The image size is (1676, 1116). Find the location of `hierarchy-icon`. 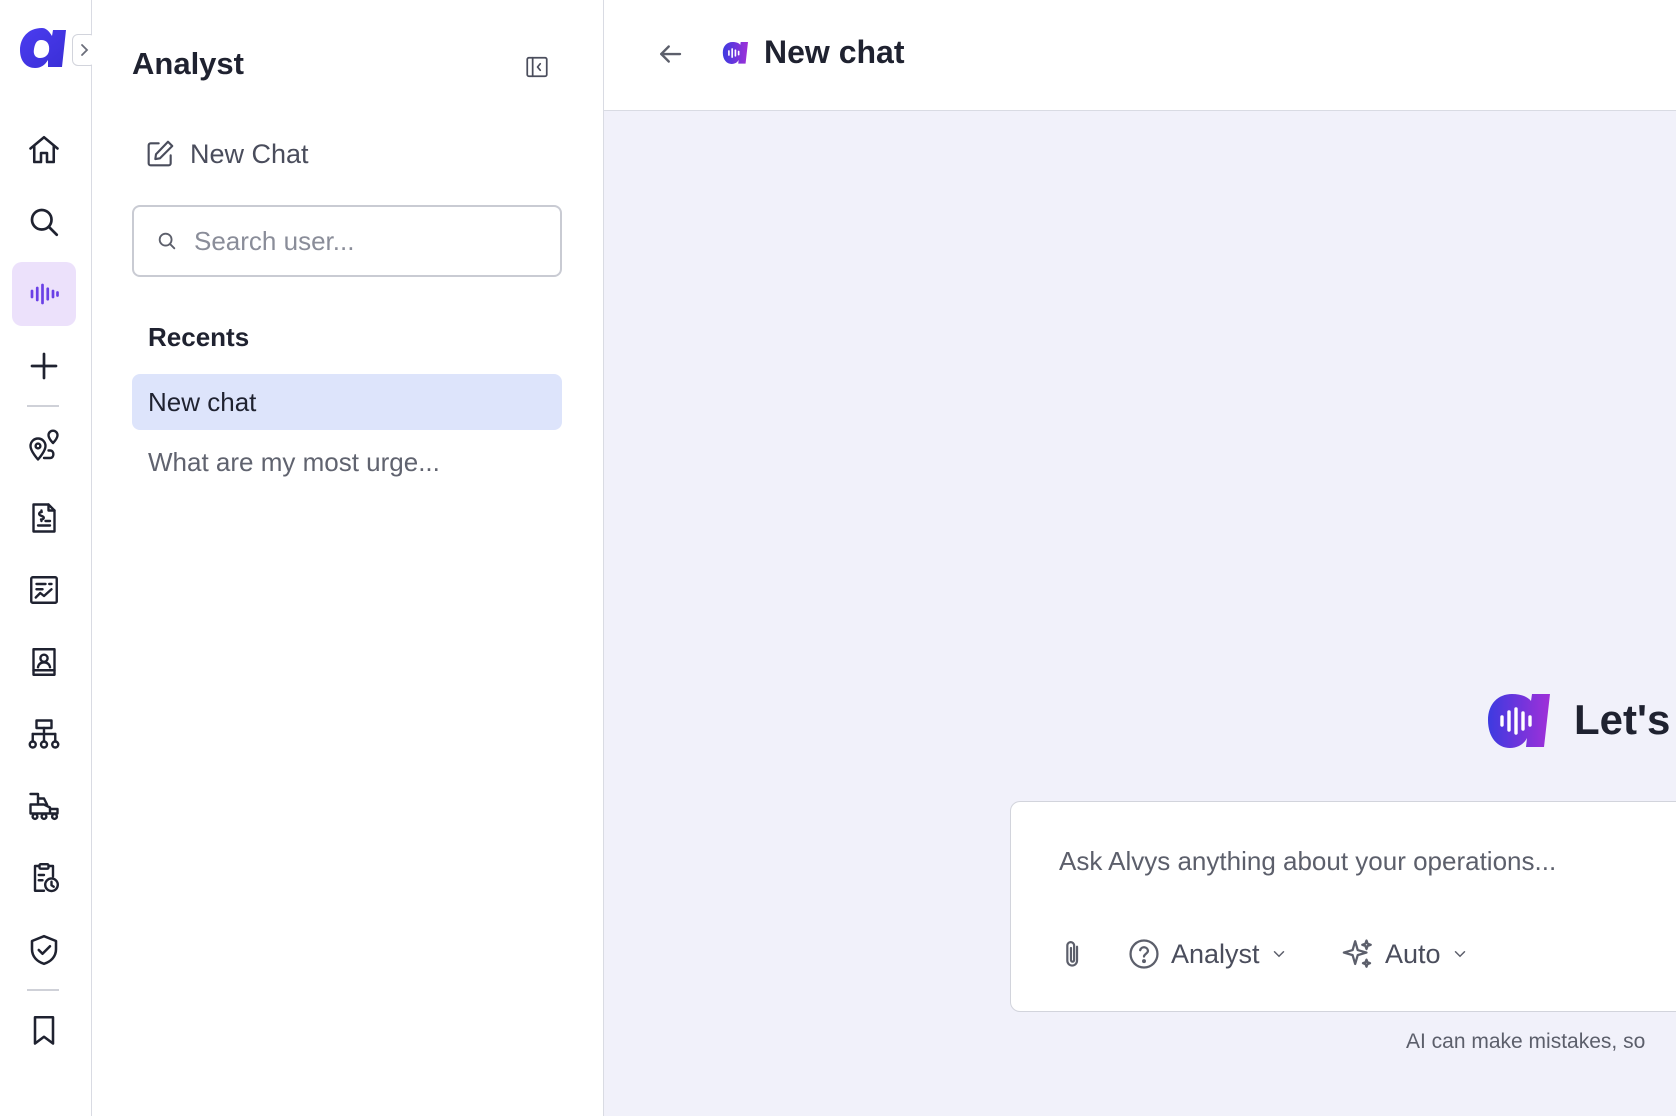

hierarchy-icon is located at coordinates (44, 734).